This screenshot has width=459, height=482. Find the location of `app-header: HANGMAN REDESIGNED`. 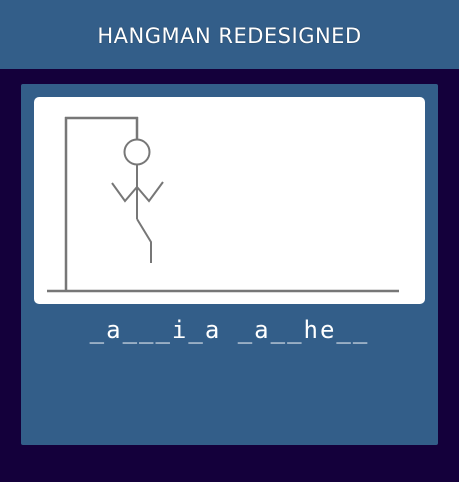

app-header: HANGMAN REDESIGNED is located at coordinates (229, 34).